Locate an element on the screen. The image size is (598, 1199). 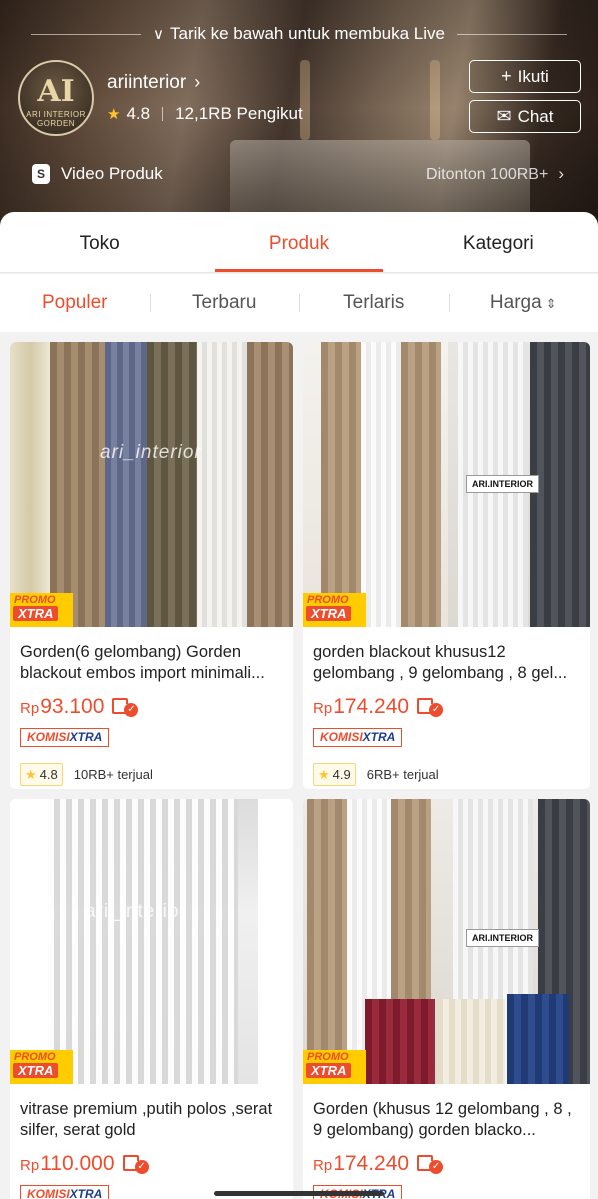
product-rating: 4.9 is located at coordinates (341, 774).